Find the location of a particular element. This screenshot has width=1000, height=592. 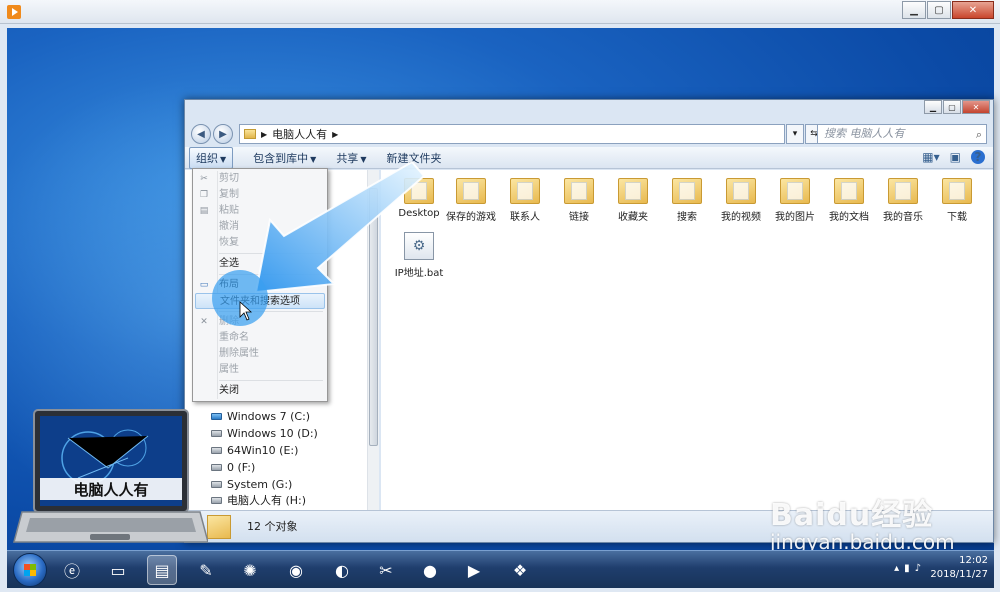

player-titlebar: ▁ ▢ ✕ is located at coordinates (500, 12).